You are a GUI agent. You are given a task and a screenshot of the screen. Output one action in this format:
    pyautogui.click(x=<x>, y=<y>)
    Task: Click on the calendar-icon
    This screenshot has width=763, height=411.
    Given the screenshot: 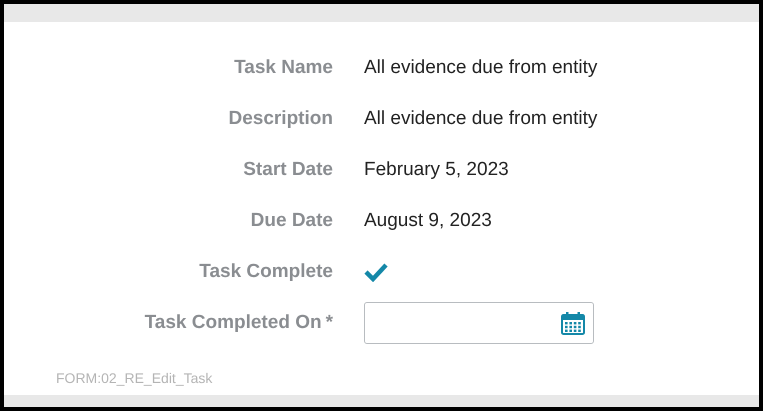 What is the action you would take?
    pyautogui.click(x=573, y=322)
    